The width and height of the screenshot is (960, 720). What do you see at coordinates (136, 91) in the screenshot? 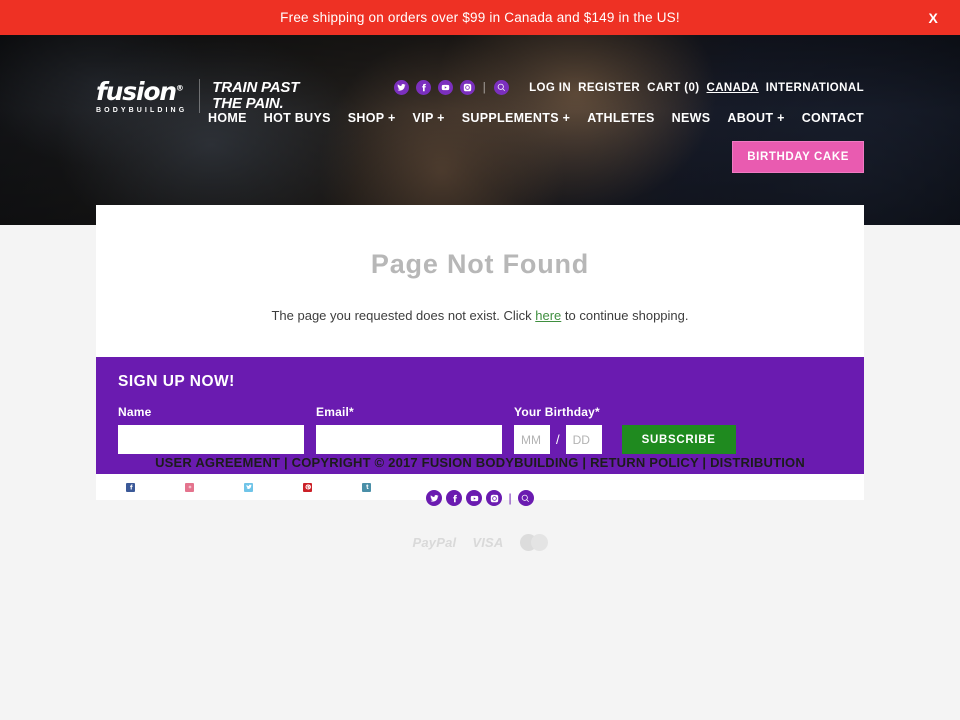
I see `logo-wordmark: fusion` at bounding box center [136, 91].